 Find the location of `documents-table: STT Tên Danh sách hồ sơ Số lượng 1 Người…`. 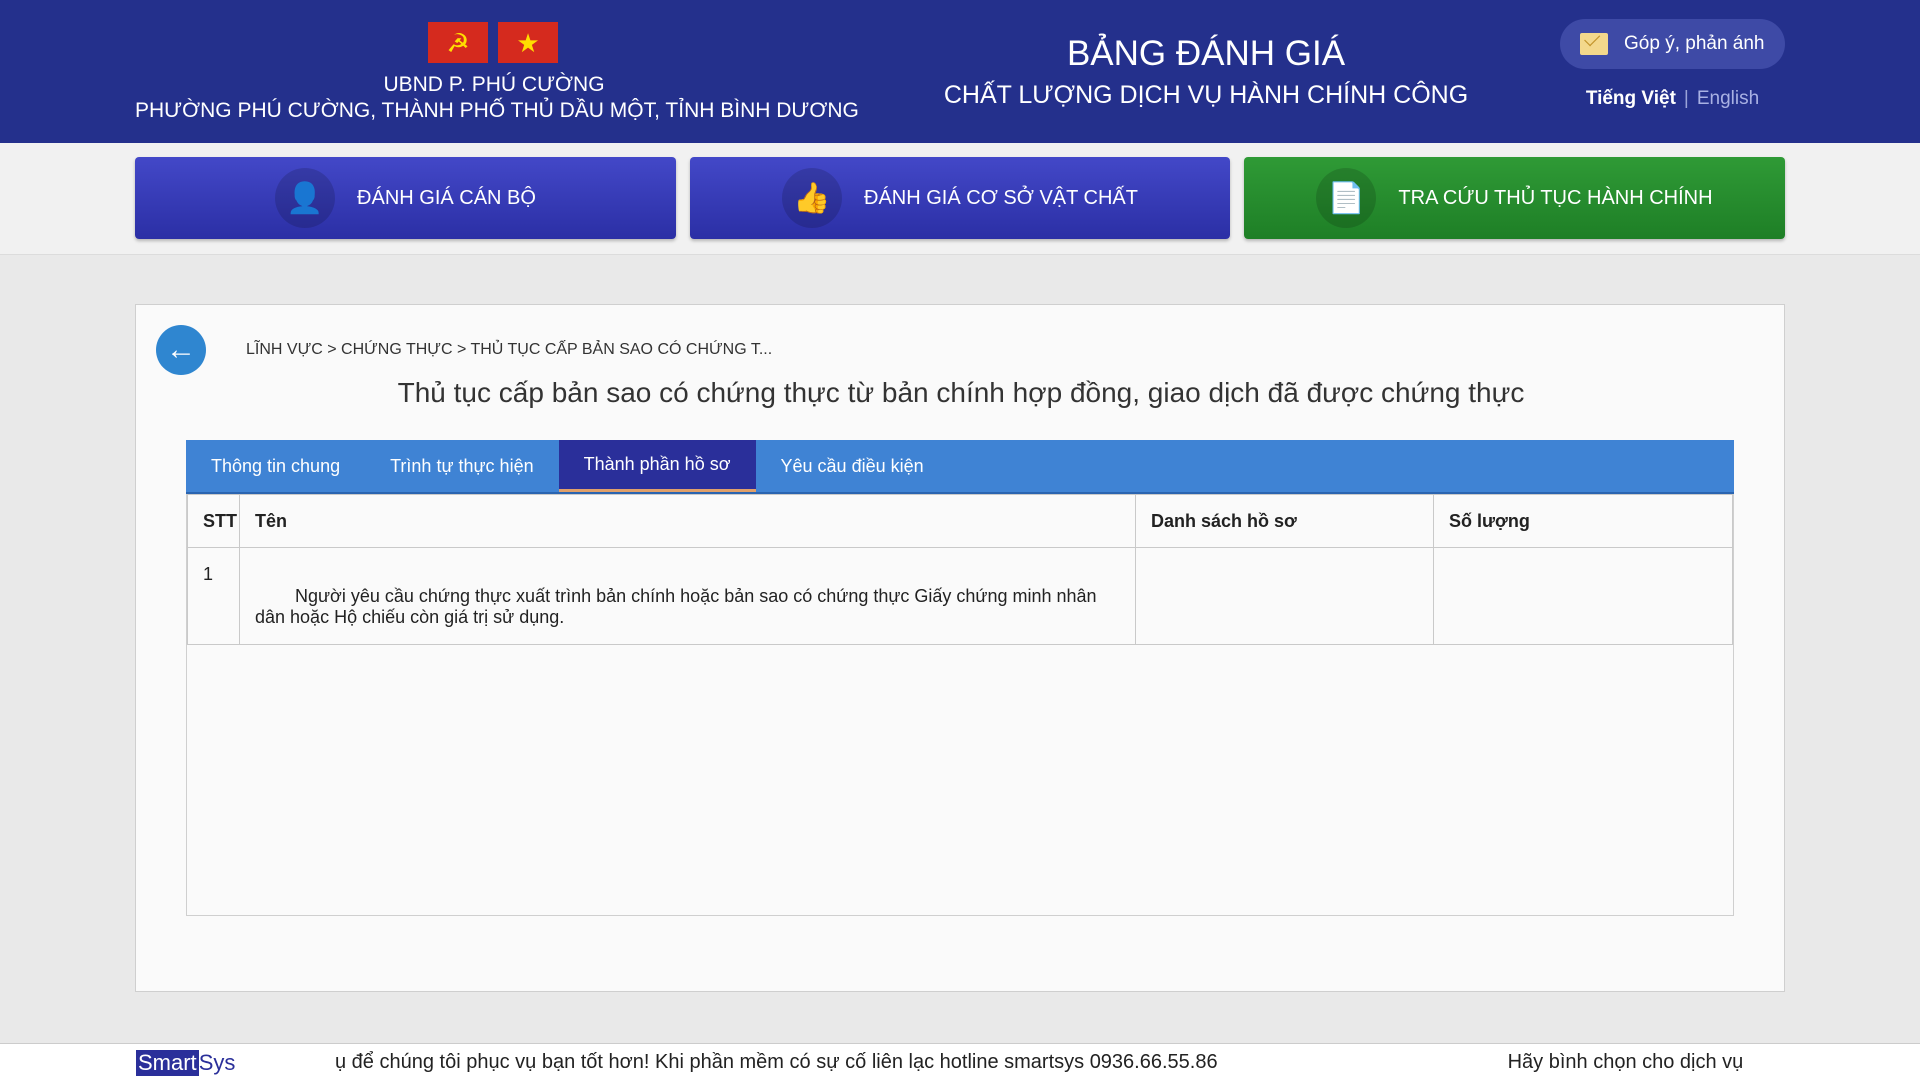

documents-table: STT Tên Danh sách hồ sơ Số lượng 1 Người… is located at coordinates (960, 569).